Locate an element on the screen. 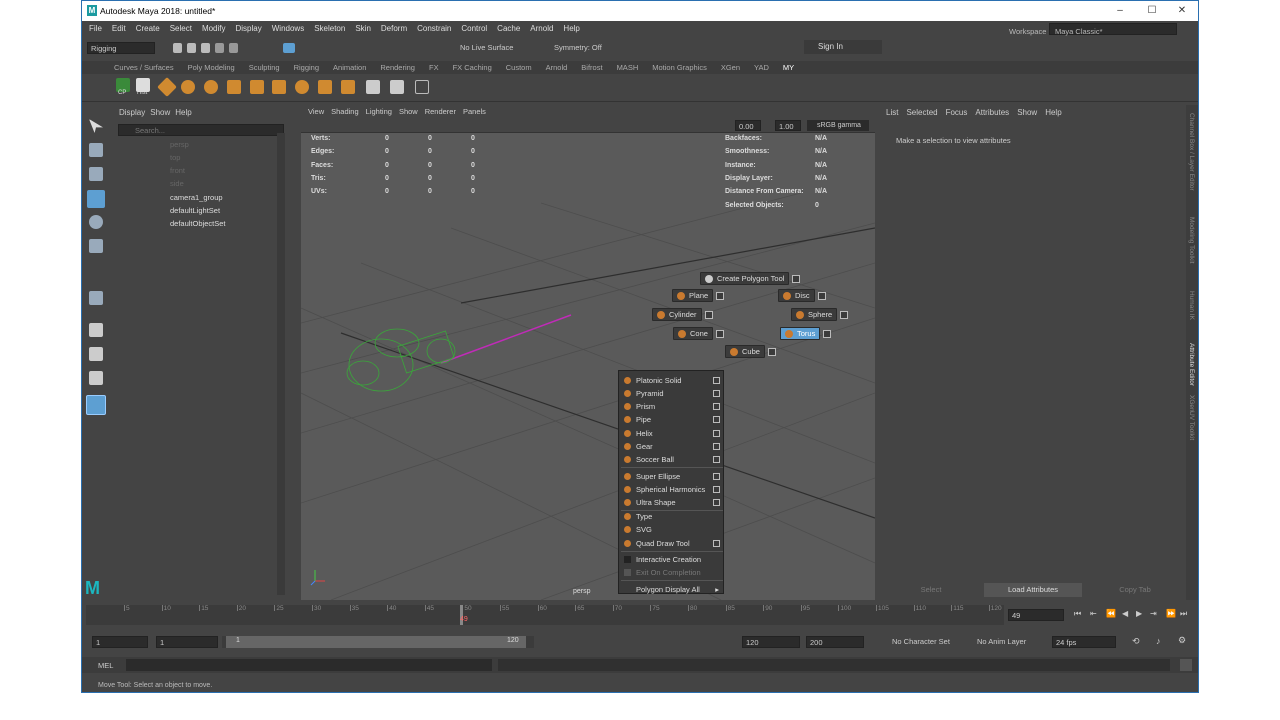  lasso-tool-icon is located at coordinates (96, 150).